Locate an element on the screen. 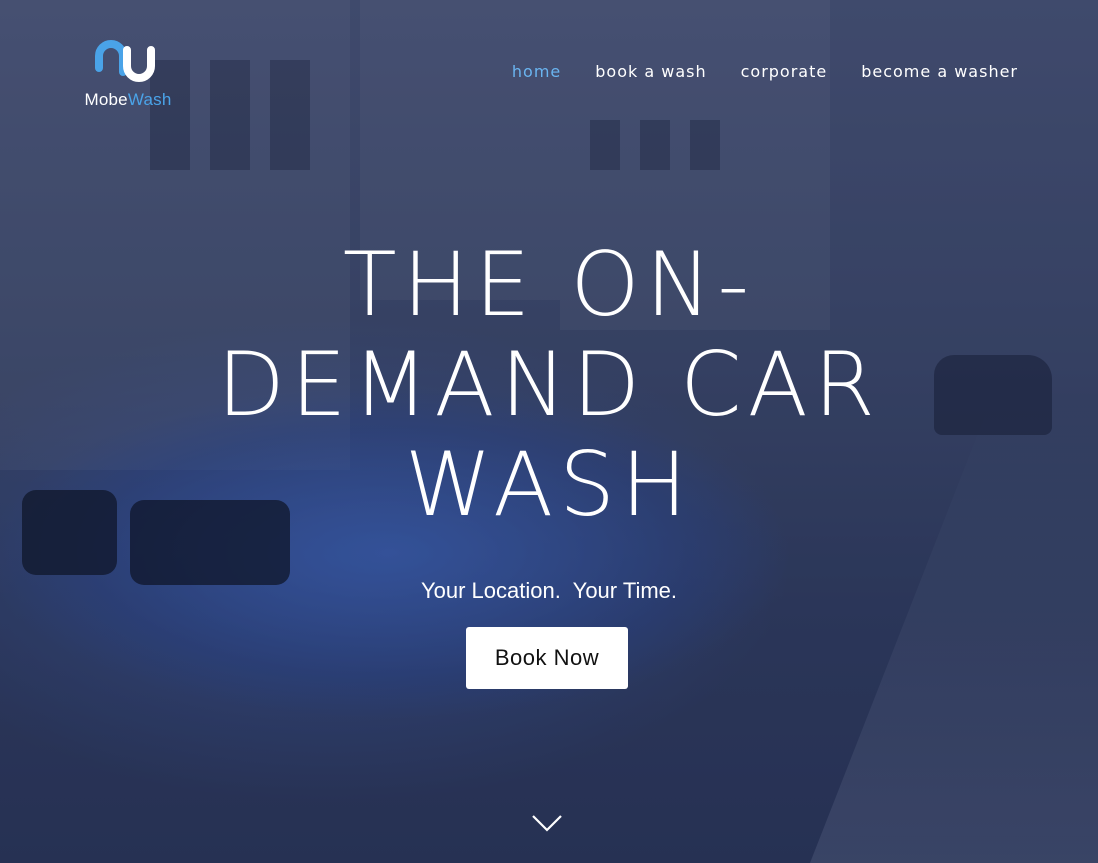 The height and width of the screenshot is (863, 1098). logo-text-wash: Wash is located at coordinates (149, 99).